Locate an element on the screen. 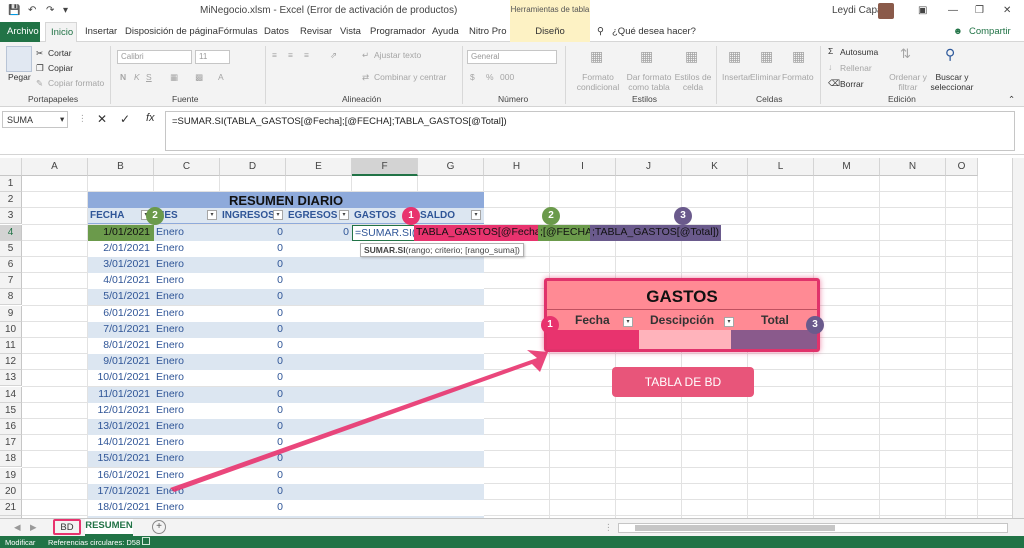  callout-col-total is located at coordinates (774, 339).